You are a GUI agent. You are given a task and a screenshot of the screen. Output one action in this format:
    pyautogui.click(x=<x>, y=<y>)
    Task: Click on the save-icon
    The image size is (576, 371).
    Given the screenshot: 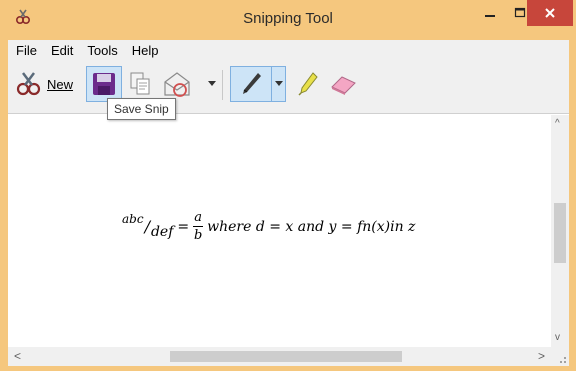 What is the action you would take?
    pyautogui.click(x=104, y=84)
    